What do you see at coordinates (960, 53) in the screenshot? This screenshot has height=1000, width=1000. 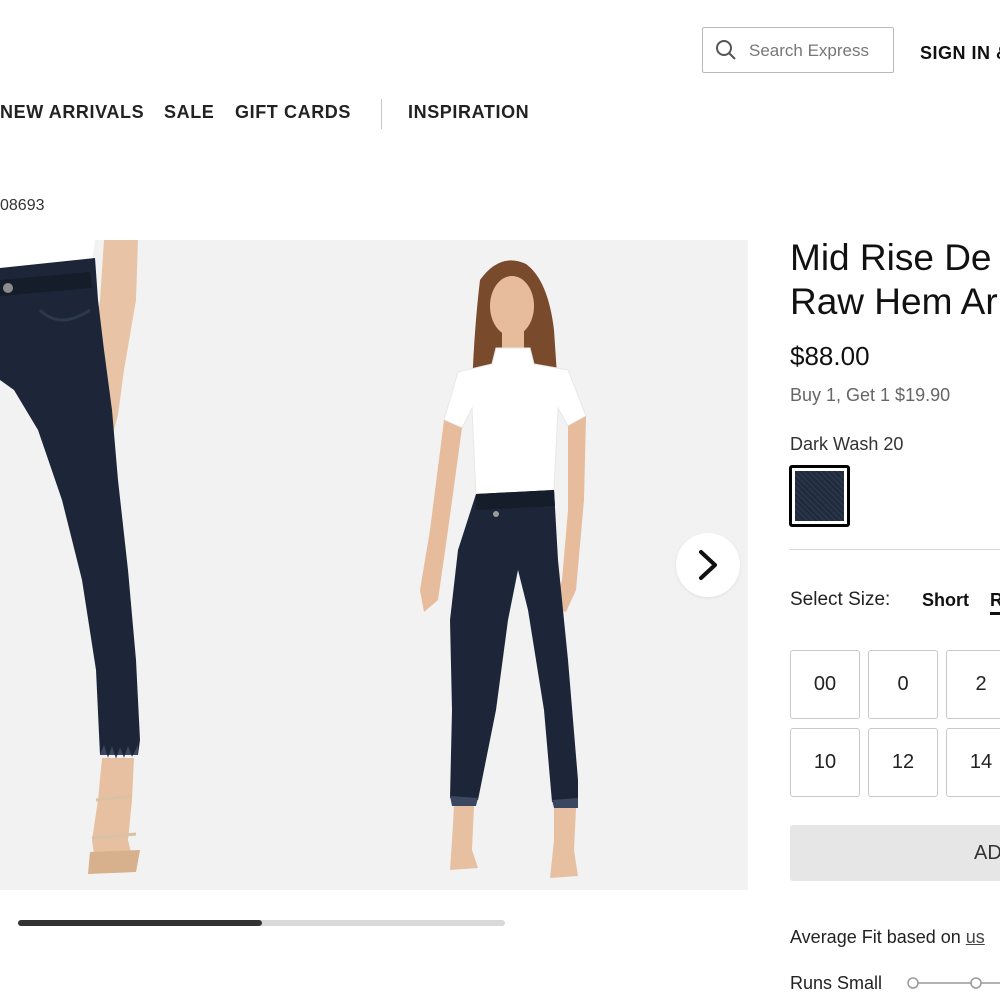 I see `sign-in-link: SIGN IN &` at bounding box center [960, 53].